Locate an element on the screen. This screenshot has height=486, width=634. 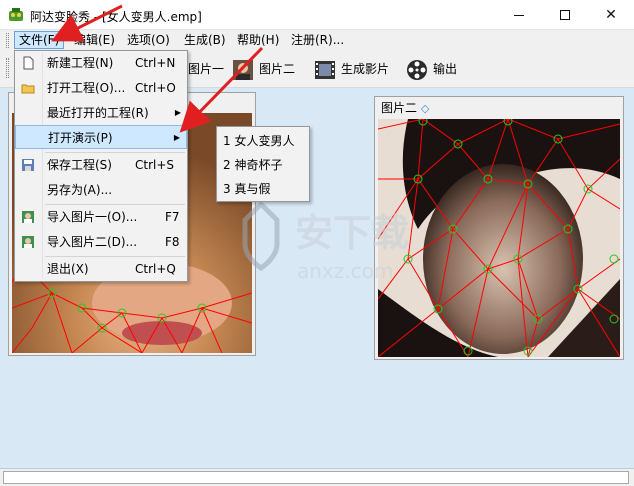
image-two-label: 图片二 is located at coordinates (277, 69).